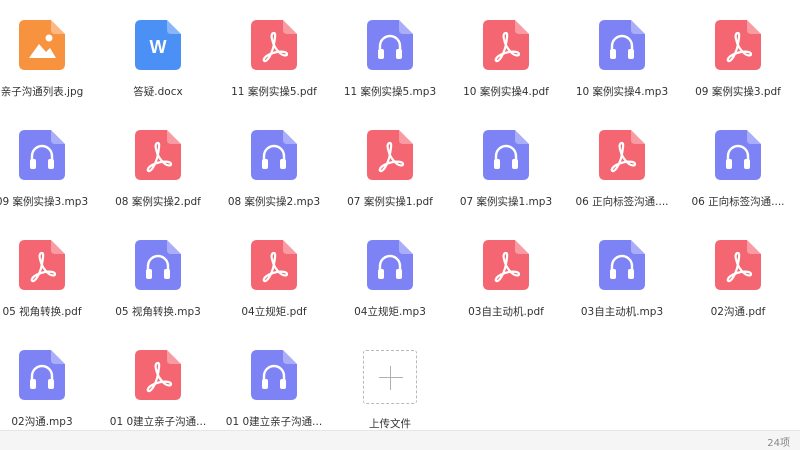  I want to click on file-name: 07 案例实操1.pdf, so click(390, 202).